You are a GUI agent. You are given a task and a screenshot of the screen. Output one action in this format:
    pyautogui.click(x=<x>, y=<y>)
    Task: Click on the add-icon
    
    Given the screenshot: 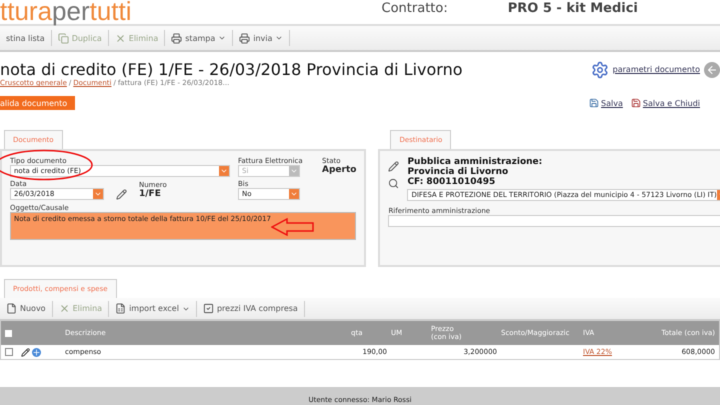 What is the action you would take?
    pyautogui.click(x=36, y=352)
    